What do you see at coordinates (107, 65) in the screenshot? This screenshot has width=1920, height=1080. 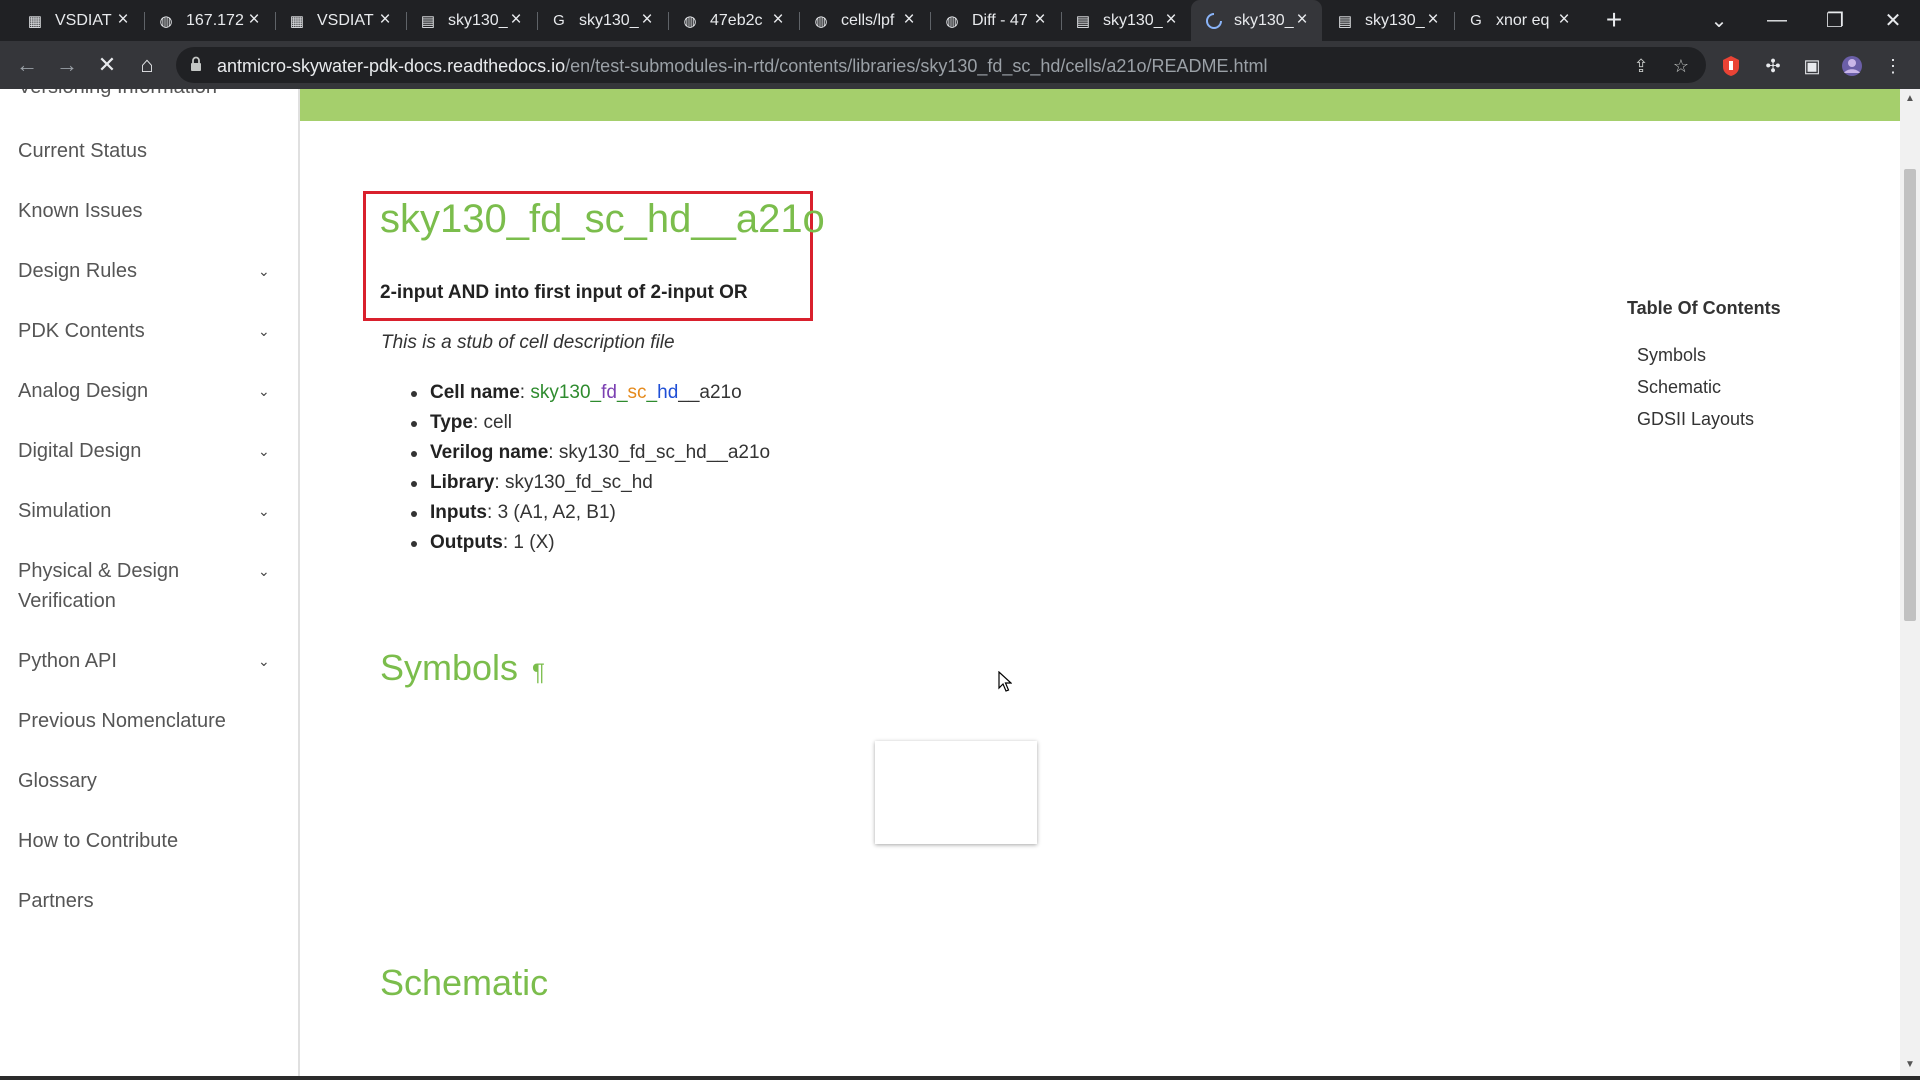 I see `stop-loading-icon: ✕` at bounding box center [107, 65].